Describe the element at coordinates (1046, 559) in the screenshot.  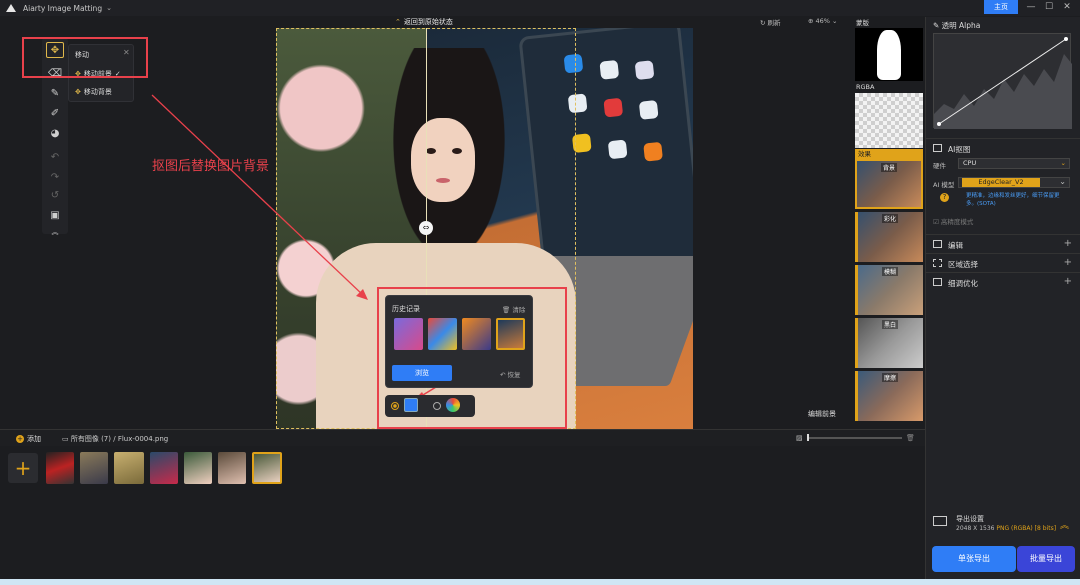
I see `batch-export-button: 批量导出` at that location.